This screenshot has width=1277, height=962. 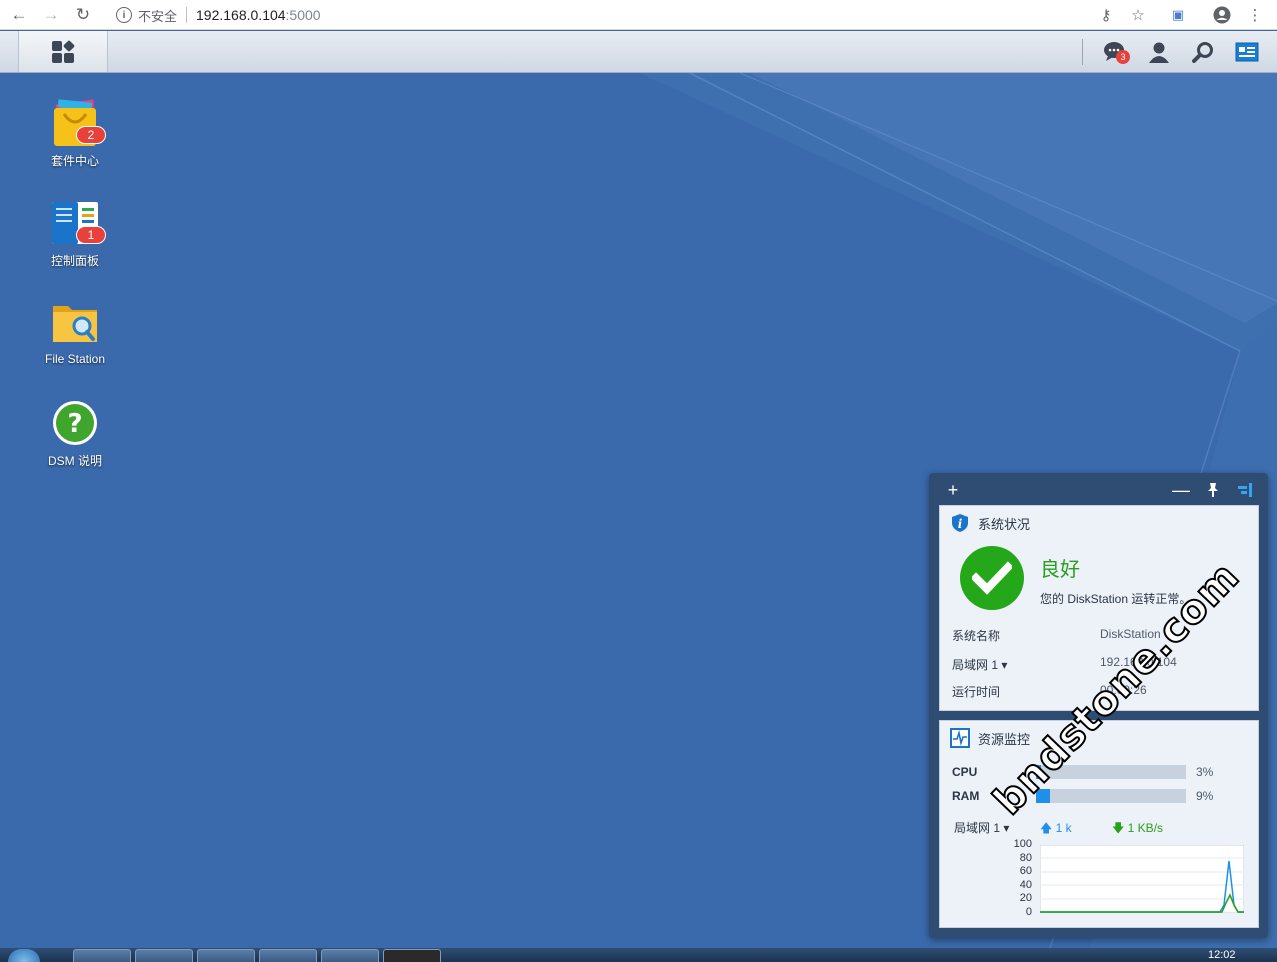 I want to click on widgets-icon, so click(x=1247, y=52).